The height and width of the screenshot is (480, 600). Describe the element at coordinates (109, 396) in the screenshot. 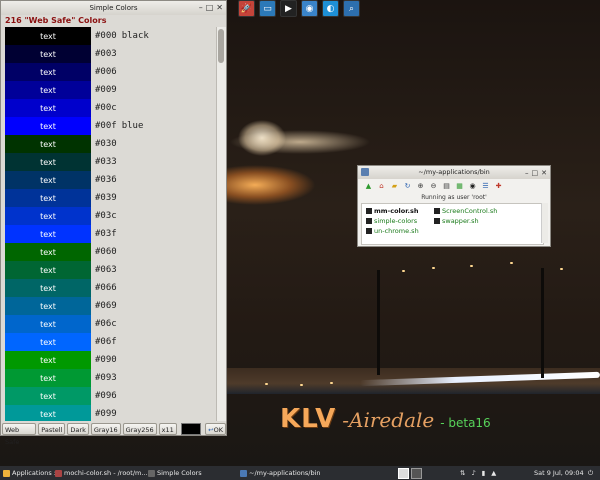

I see `color-row: text #096` at that location.